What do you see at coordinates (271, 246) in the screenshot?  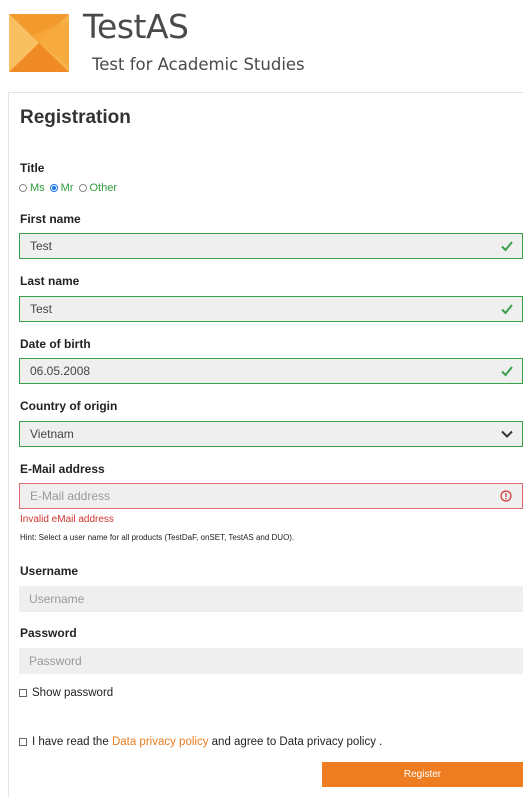 I see `first-name-field: Test` at bounding box center [271, 246].